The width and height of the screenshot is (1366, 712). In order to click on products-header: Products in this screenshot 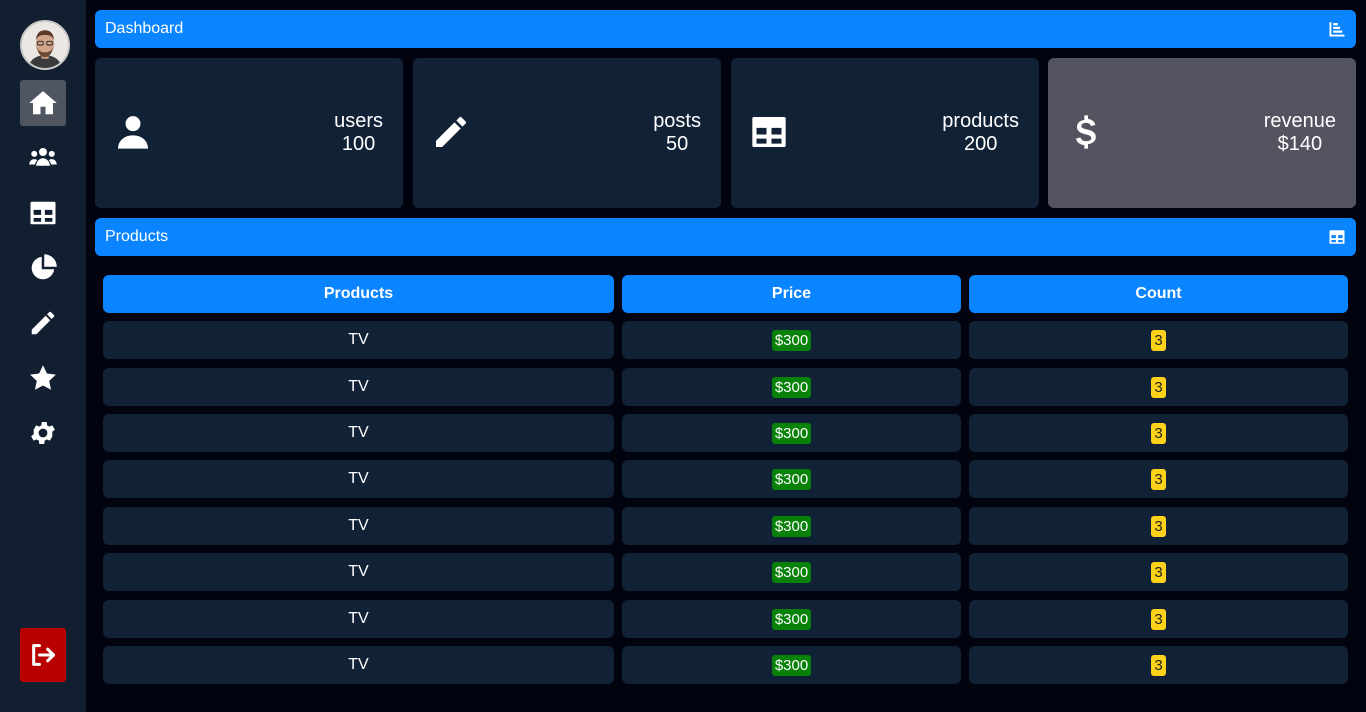, I will do `click(725, 237)`.